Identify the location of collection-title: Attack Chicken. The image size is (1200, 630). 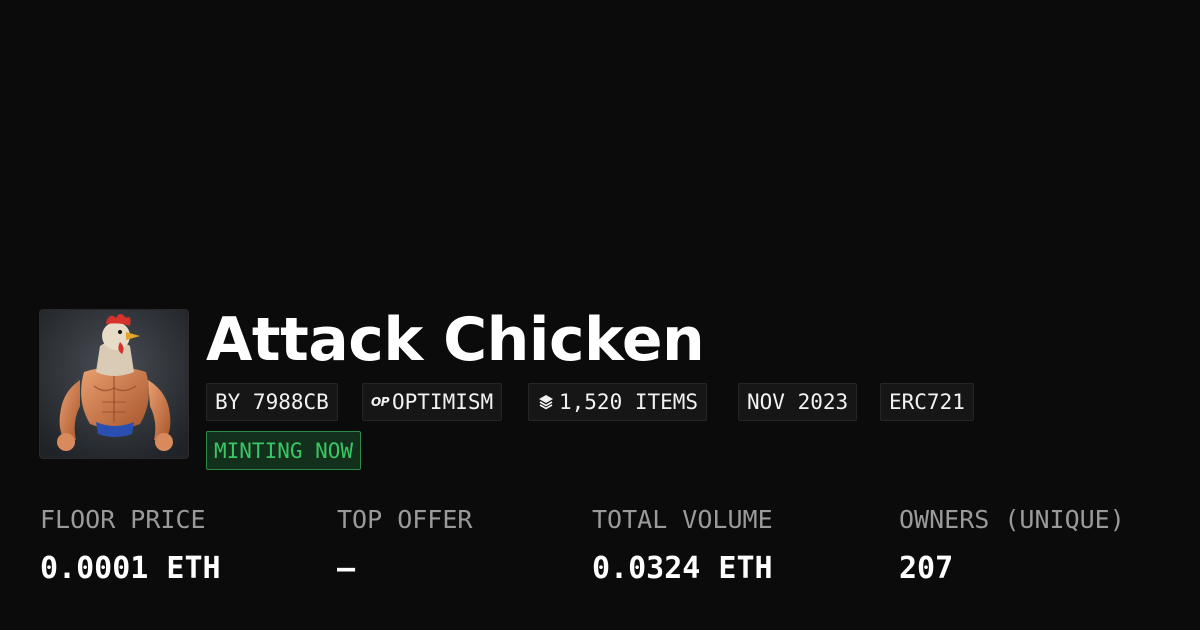
(455, 340).